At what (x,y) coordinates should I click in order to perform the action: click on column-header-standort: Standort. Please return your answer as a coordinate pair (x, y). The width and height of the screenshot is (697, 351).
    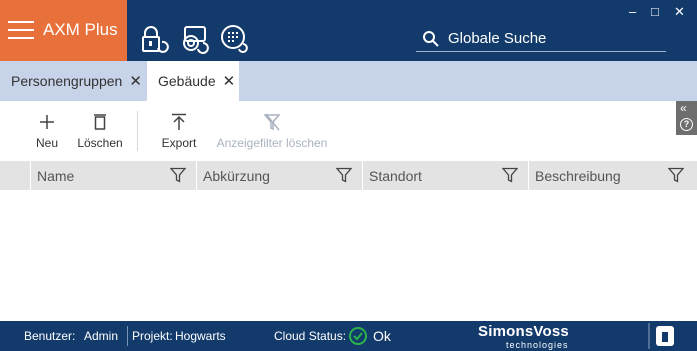
    Looking at the image, I should click on (445, 175).